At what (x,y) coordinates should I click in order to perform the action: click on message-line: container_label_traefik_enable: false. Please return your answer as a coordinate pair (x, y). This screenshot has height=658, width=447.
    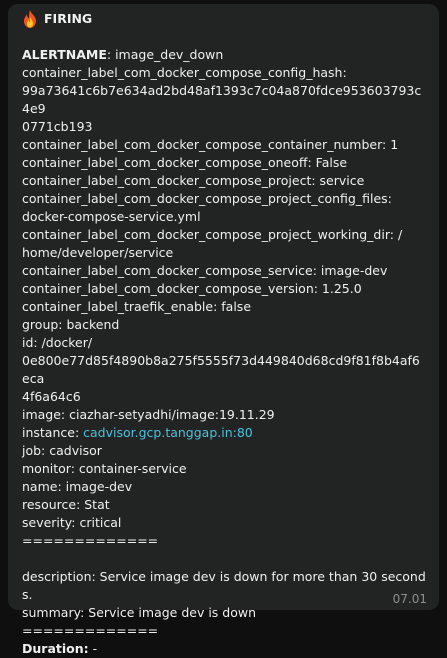
    Looking at the image, I should click on (137, 306).